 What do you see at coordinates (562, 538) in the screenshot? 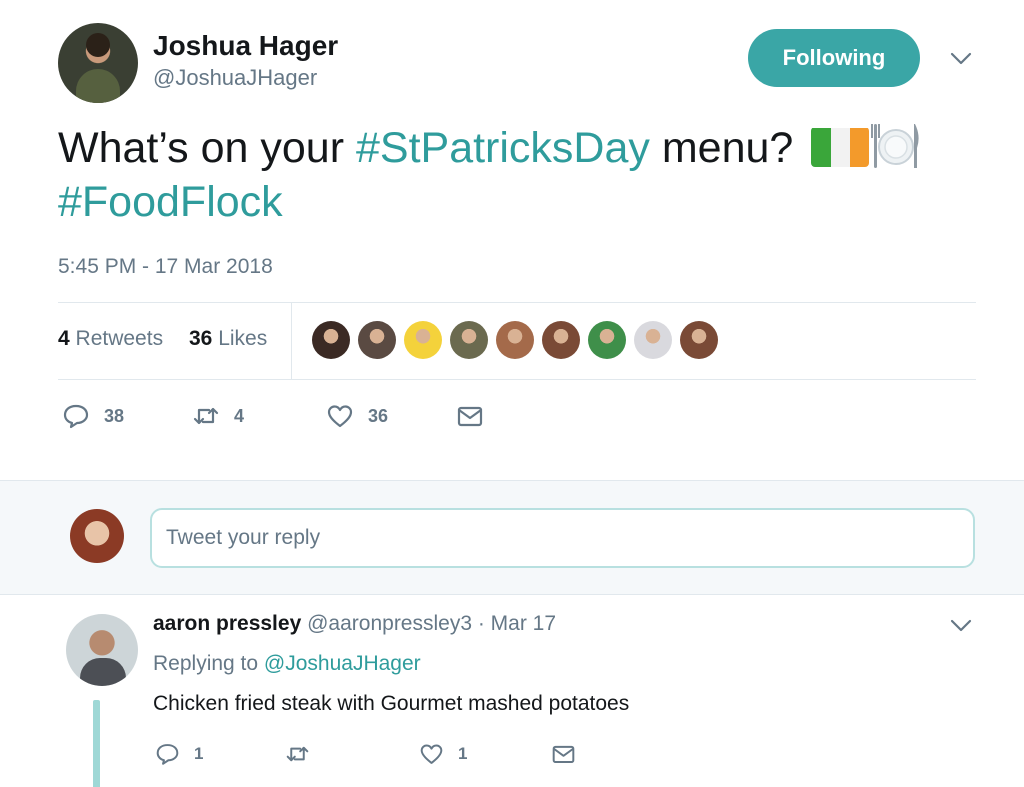
I see `reply-input` at bounding box center [562, 538].